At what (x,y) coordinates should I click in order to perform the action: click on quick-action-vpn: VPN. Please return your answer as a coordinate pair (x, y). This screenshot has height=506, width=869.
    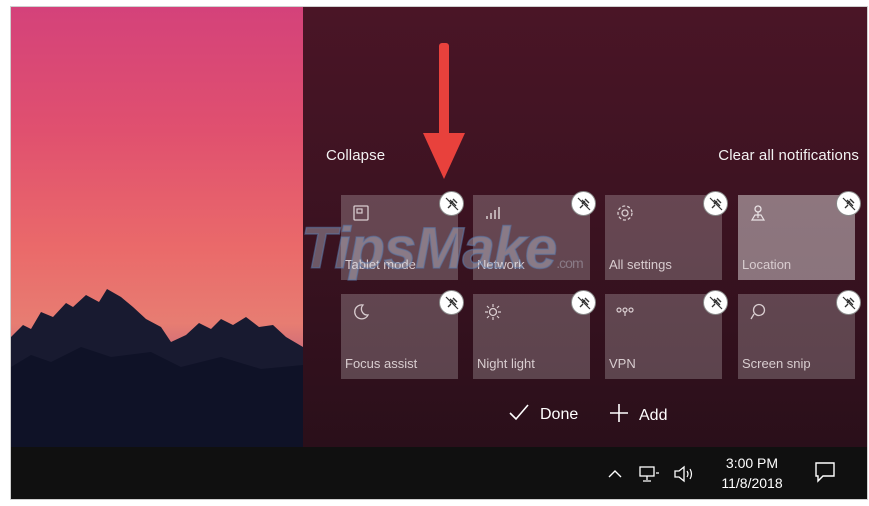
    Looking at the image, I should click on (666, 334).